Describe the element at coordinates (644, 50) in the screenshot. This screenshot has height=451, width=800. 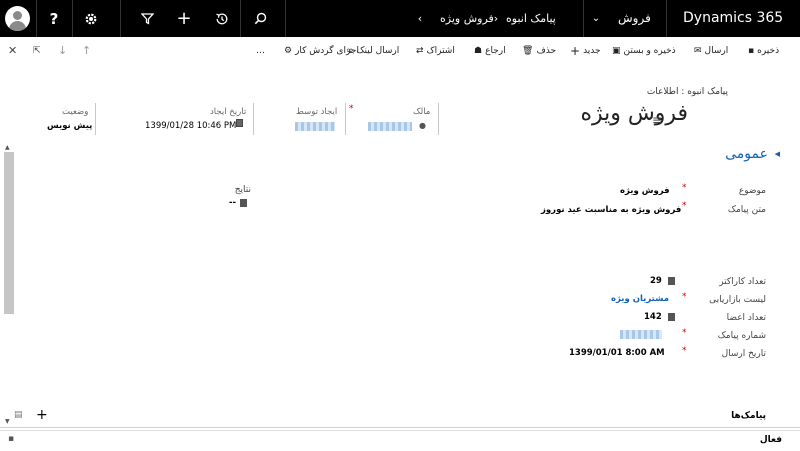
I see `save-and-close-button: ▣ ذخیره و بستن` at that location.